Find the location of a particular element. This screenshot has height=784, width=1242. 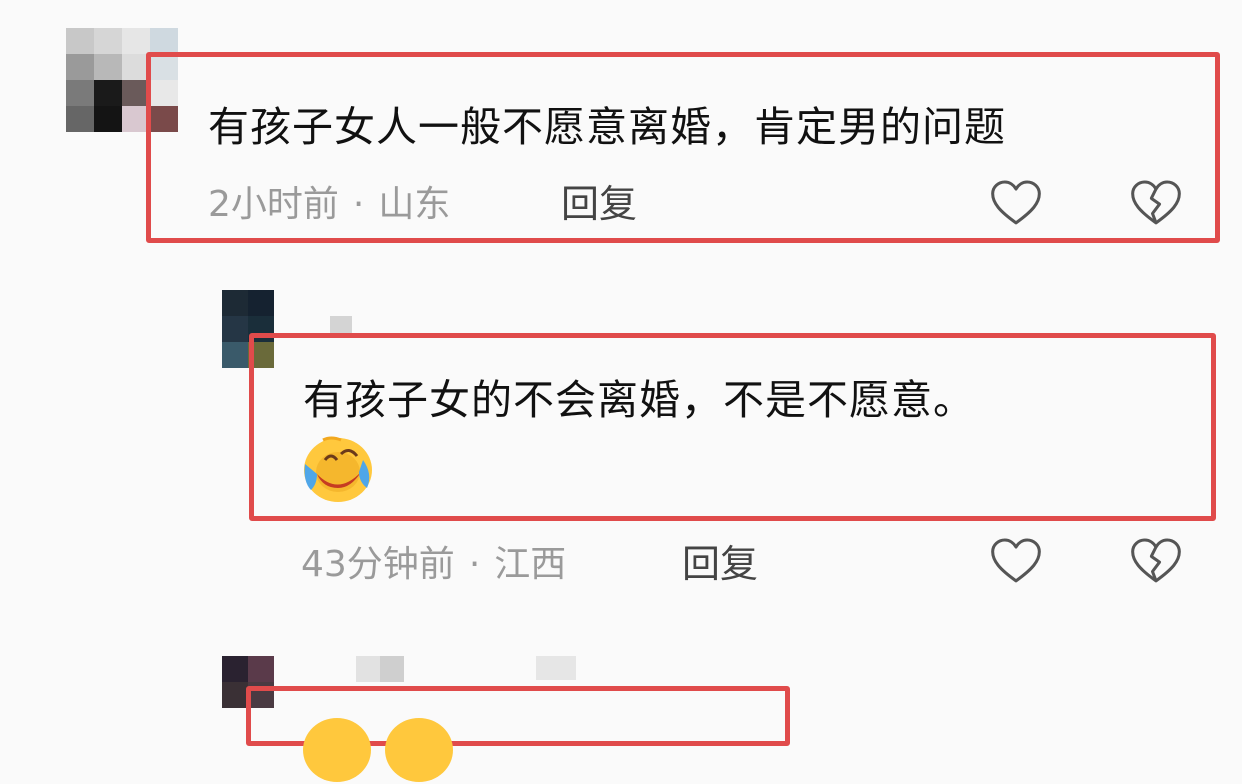

comment-location: 山东 is located at coordinates (414, 204).